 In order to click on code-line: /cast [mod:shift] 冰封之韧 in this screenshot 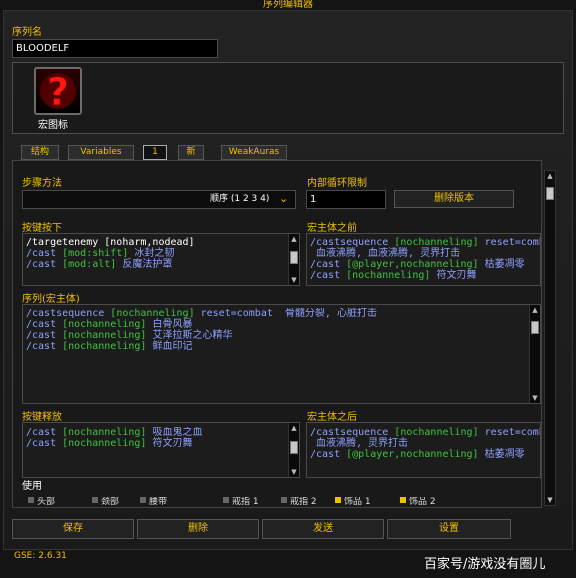, I will do `click(156, 253)`.